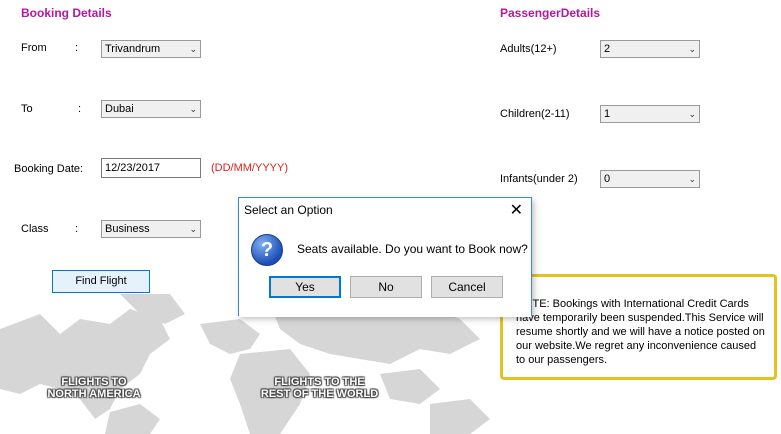  I want to click on class-select: Business ⌄, so click(151, 229).